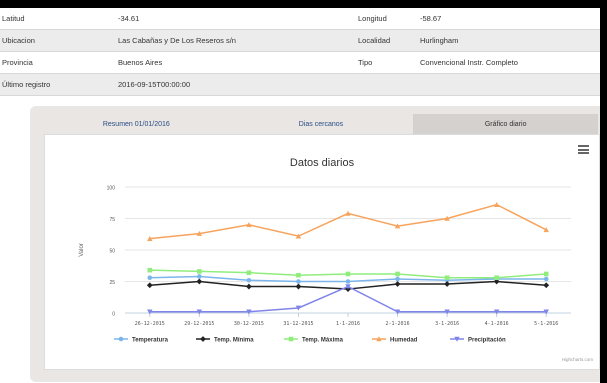 The width and height of the screenshot is (607, 383). Describe the element at coordinates (140, 62) in the screenshot. I see `info-value: Buenos Aires` at that location.